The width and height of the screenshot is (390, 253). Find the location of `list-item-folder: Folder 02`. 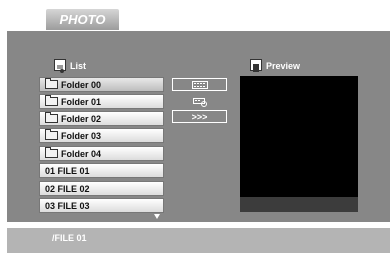

list-item-folder: Folder 02 is located at coordinates (101, 118).